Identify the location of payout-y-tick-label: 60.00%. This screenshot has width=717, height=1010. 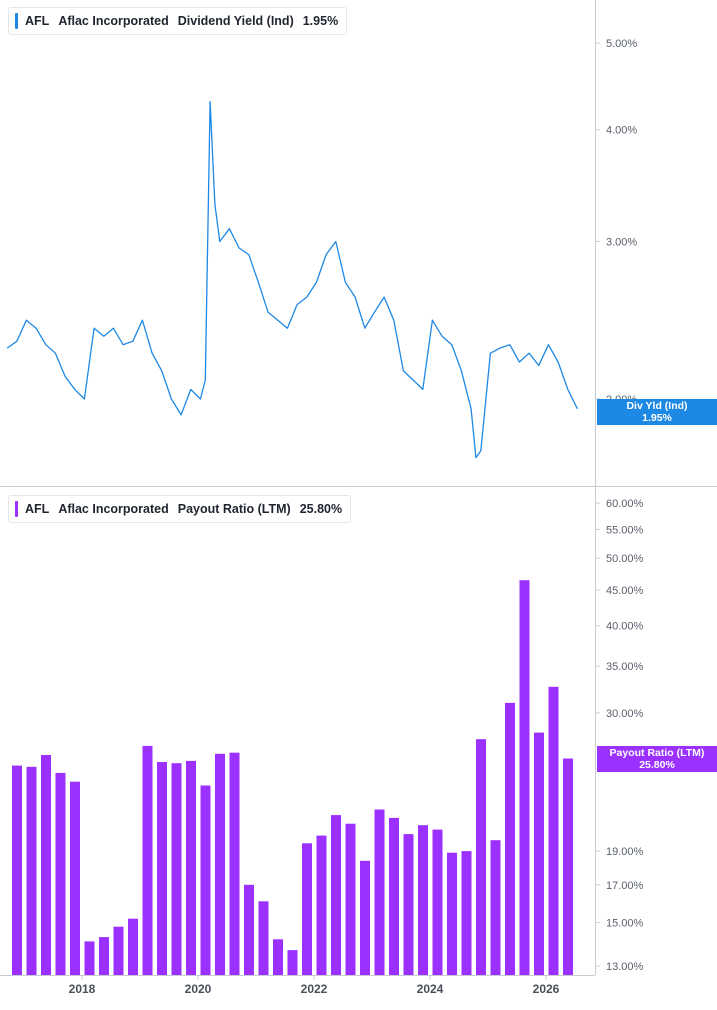
(625, 504).